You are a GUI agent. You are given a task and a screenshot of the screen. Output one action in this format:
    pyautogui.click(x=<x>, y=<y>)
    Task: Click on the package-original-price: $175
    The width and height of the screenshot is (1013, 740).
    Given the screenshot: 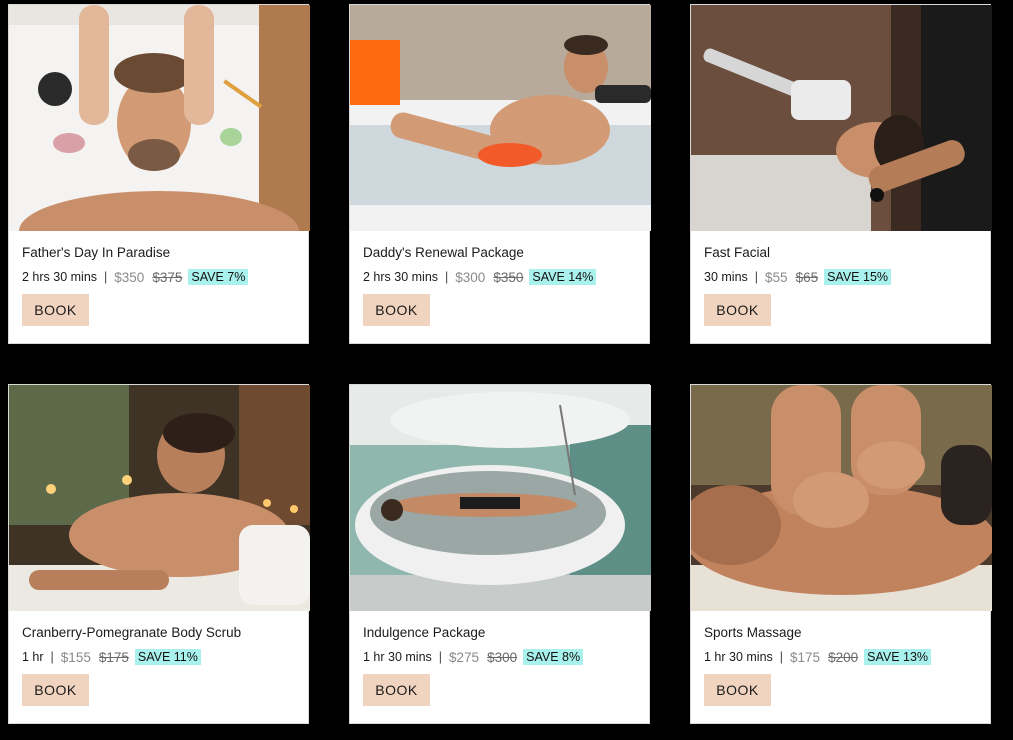 What is the action you would take?
    pyautogui.click(x=113, y=657)
    